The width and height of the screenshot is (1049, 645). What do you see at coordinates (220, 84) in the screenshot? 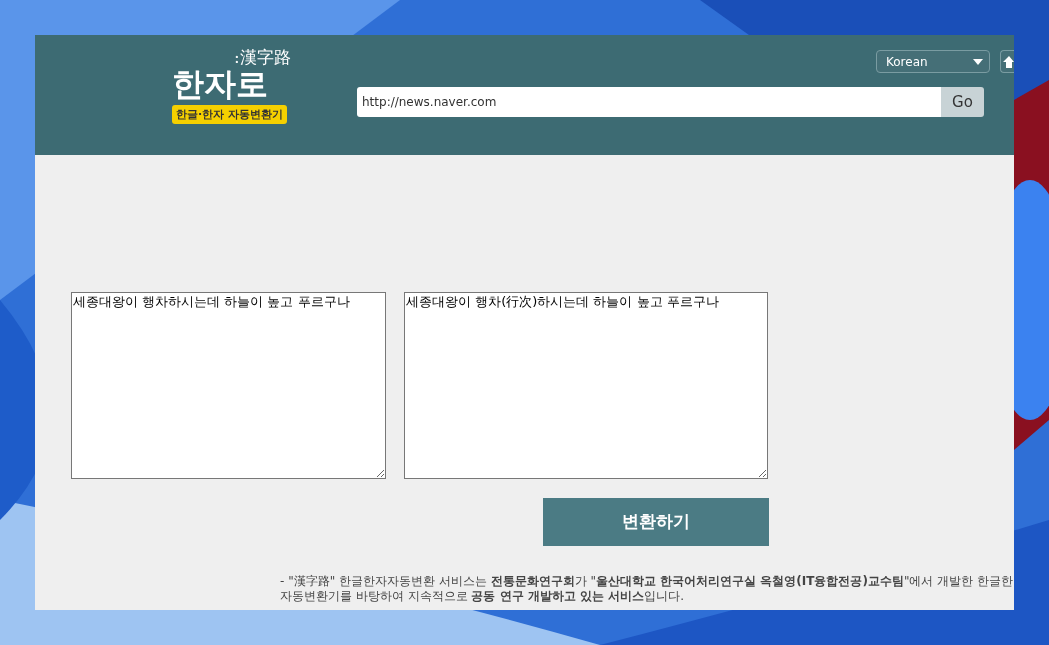
I see `logo-title: 한자로` at bounding box center [220, 84].